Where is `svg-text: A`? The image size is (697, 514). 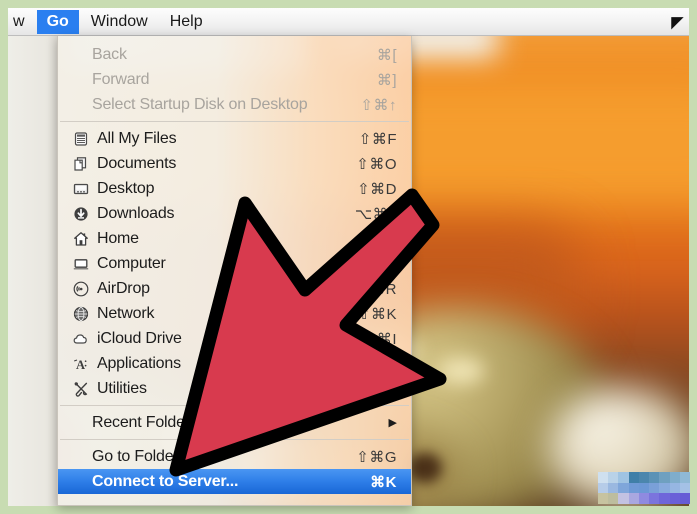 svg-text: A is located at coordinates (80, 365).